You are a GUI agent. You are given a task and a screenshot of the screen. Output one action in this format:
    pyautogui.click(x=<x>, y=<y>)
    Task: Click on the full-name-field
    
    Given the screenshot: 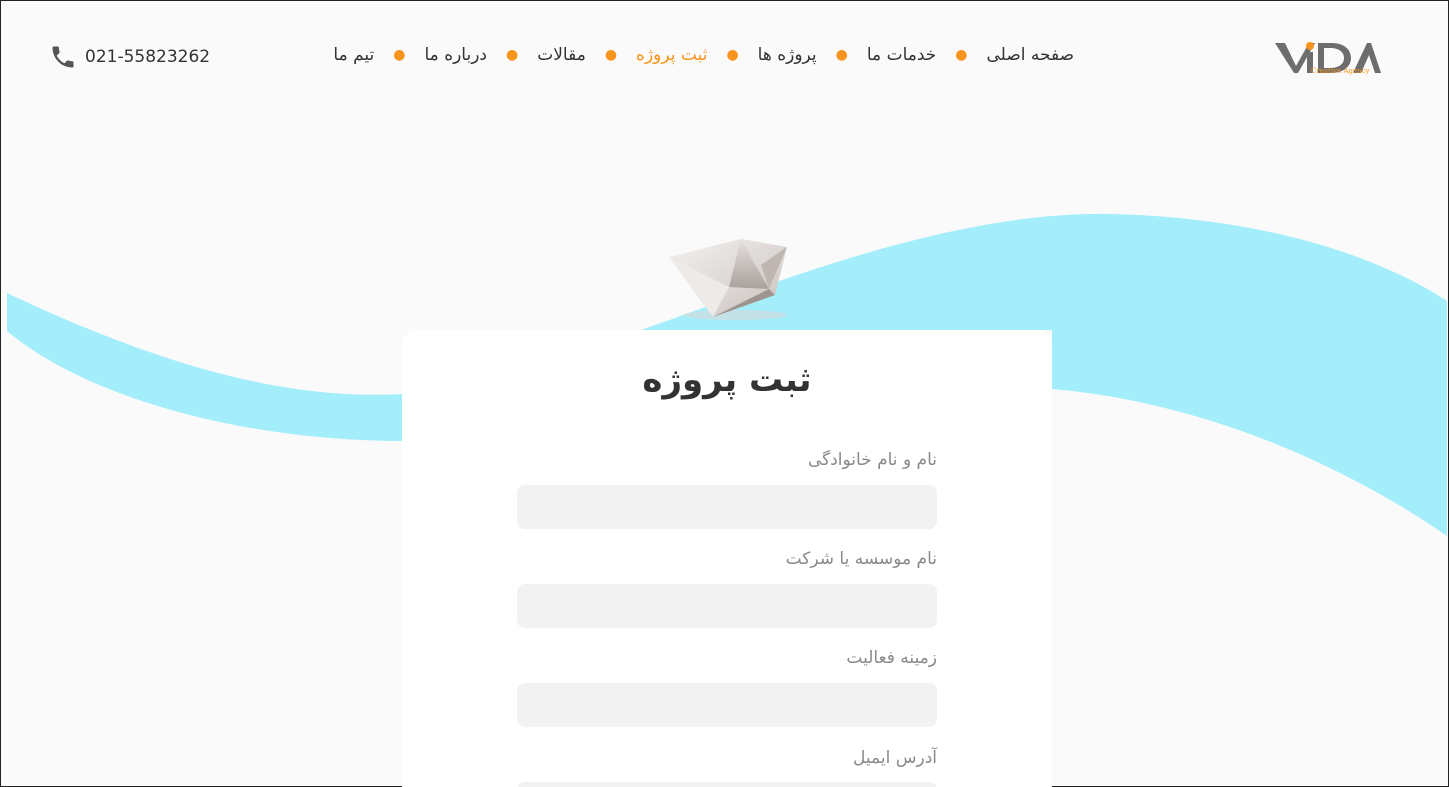 What is the action you would take?
    pyautogui.click(x=727, y=507)
    